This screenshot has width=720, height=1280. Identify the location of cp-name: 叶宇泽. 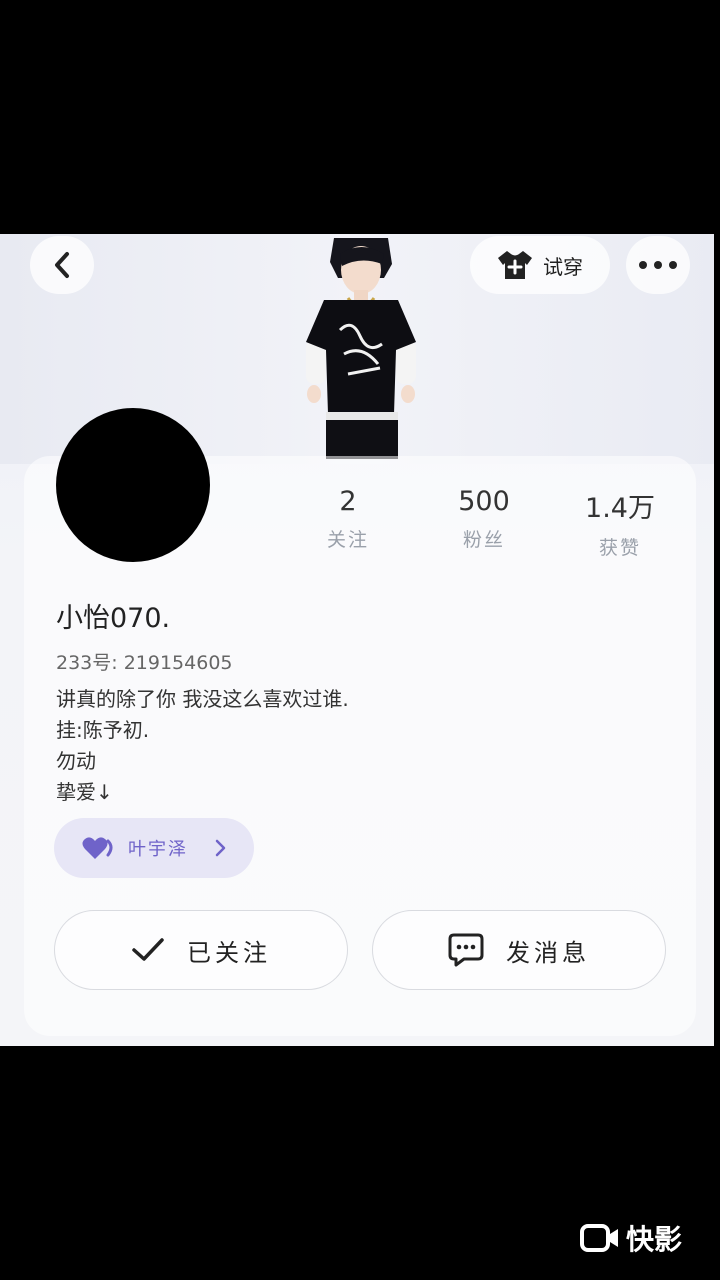
(158, 849).